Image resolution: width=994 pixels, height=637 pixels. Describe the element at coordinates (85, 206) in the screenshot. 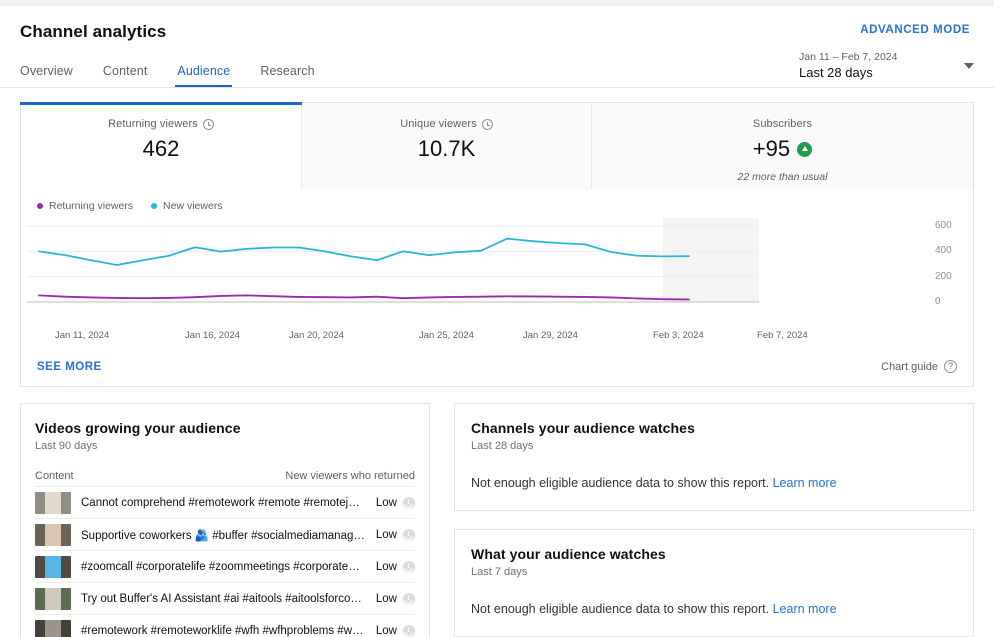

I see `legend-item-returning-viewers: Returning viewers` at that location.